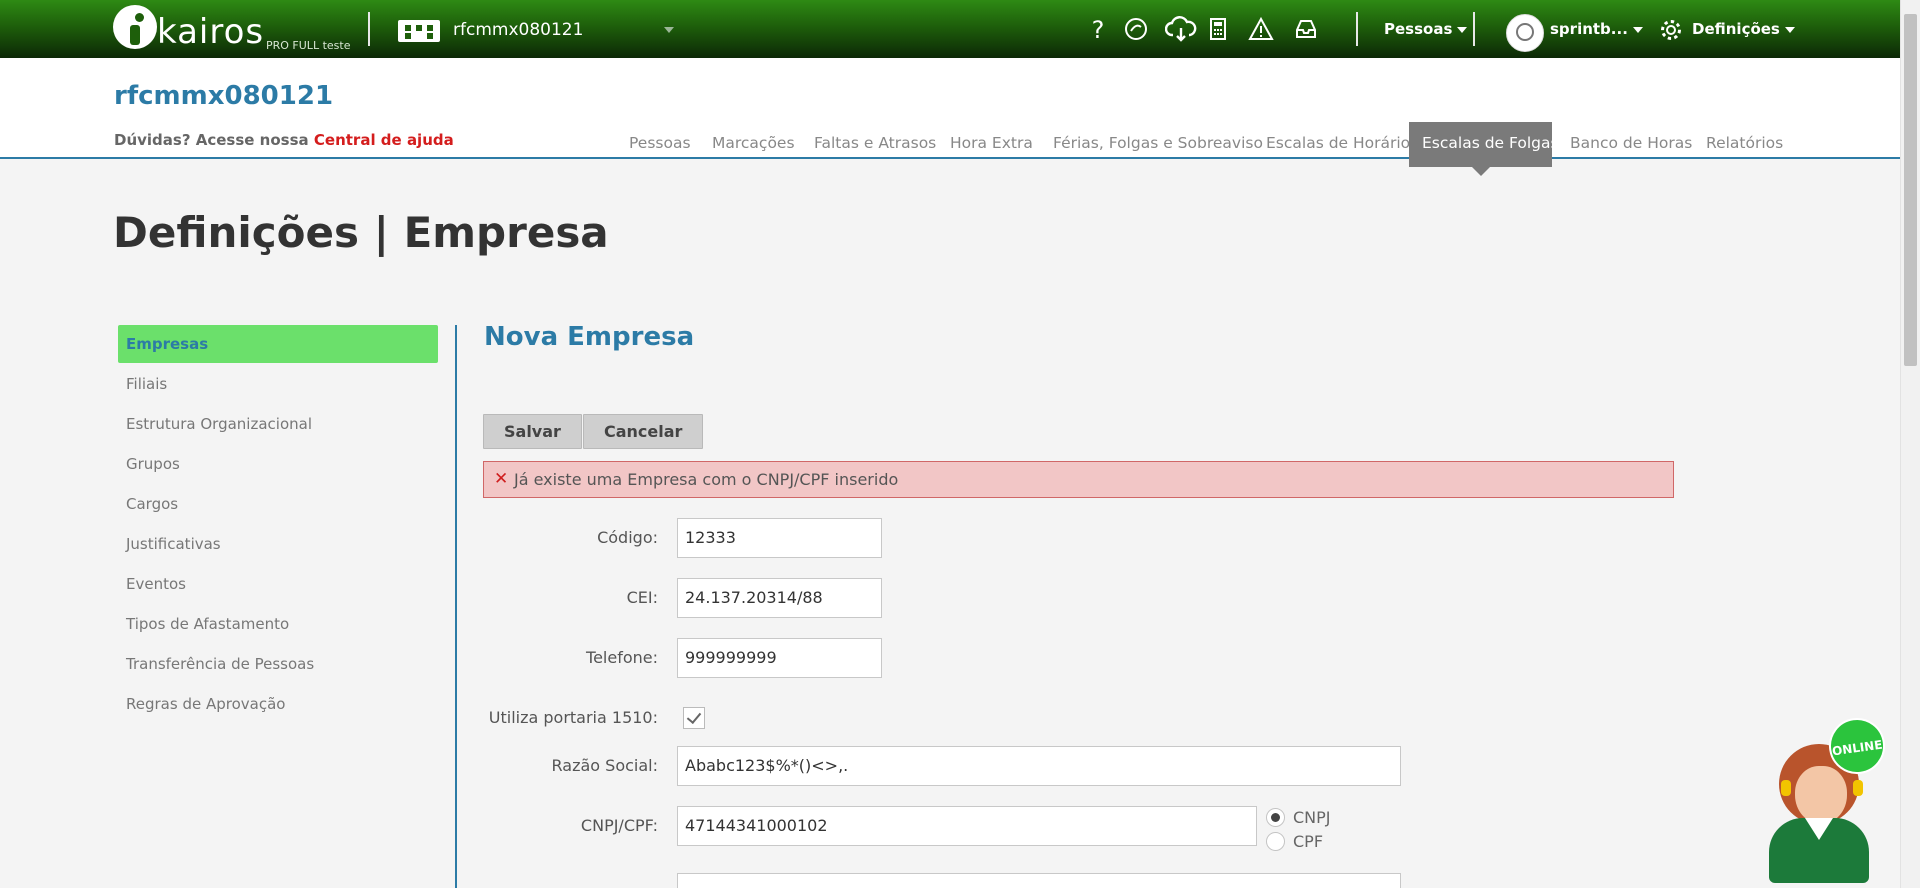 This screenshot has width=1920, height=888. Describe the element at coordinates (278, 464) in the screenshot. I see `sidebar-item-grupos: Grupos` at that location.